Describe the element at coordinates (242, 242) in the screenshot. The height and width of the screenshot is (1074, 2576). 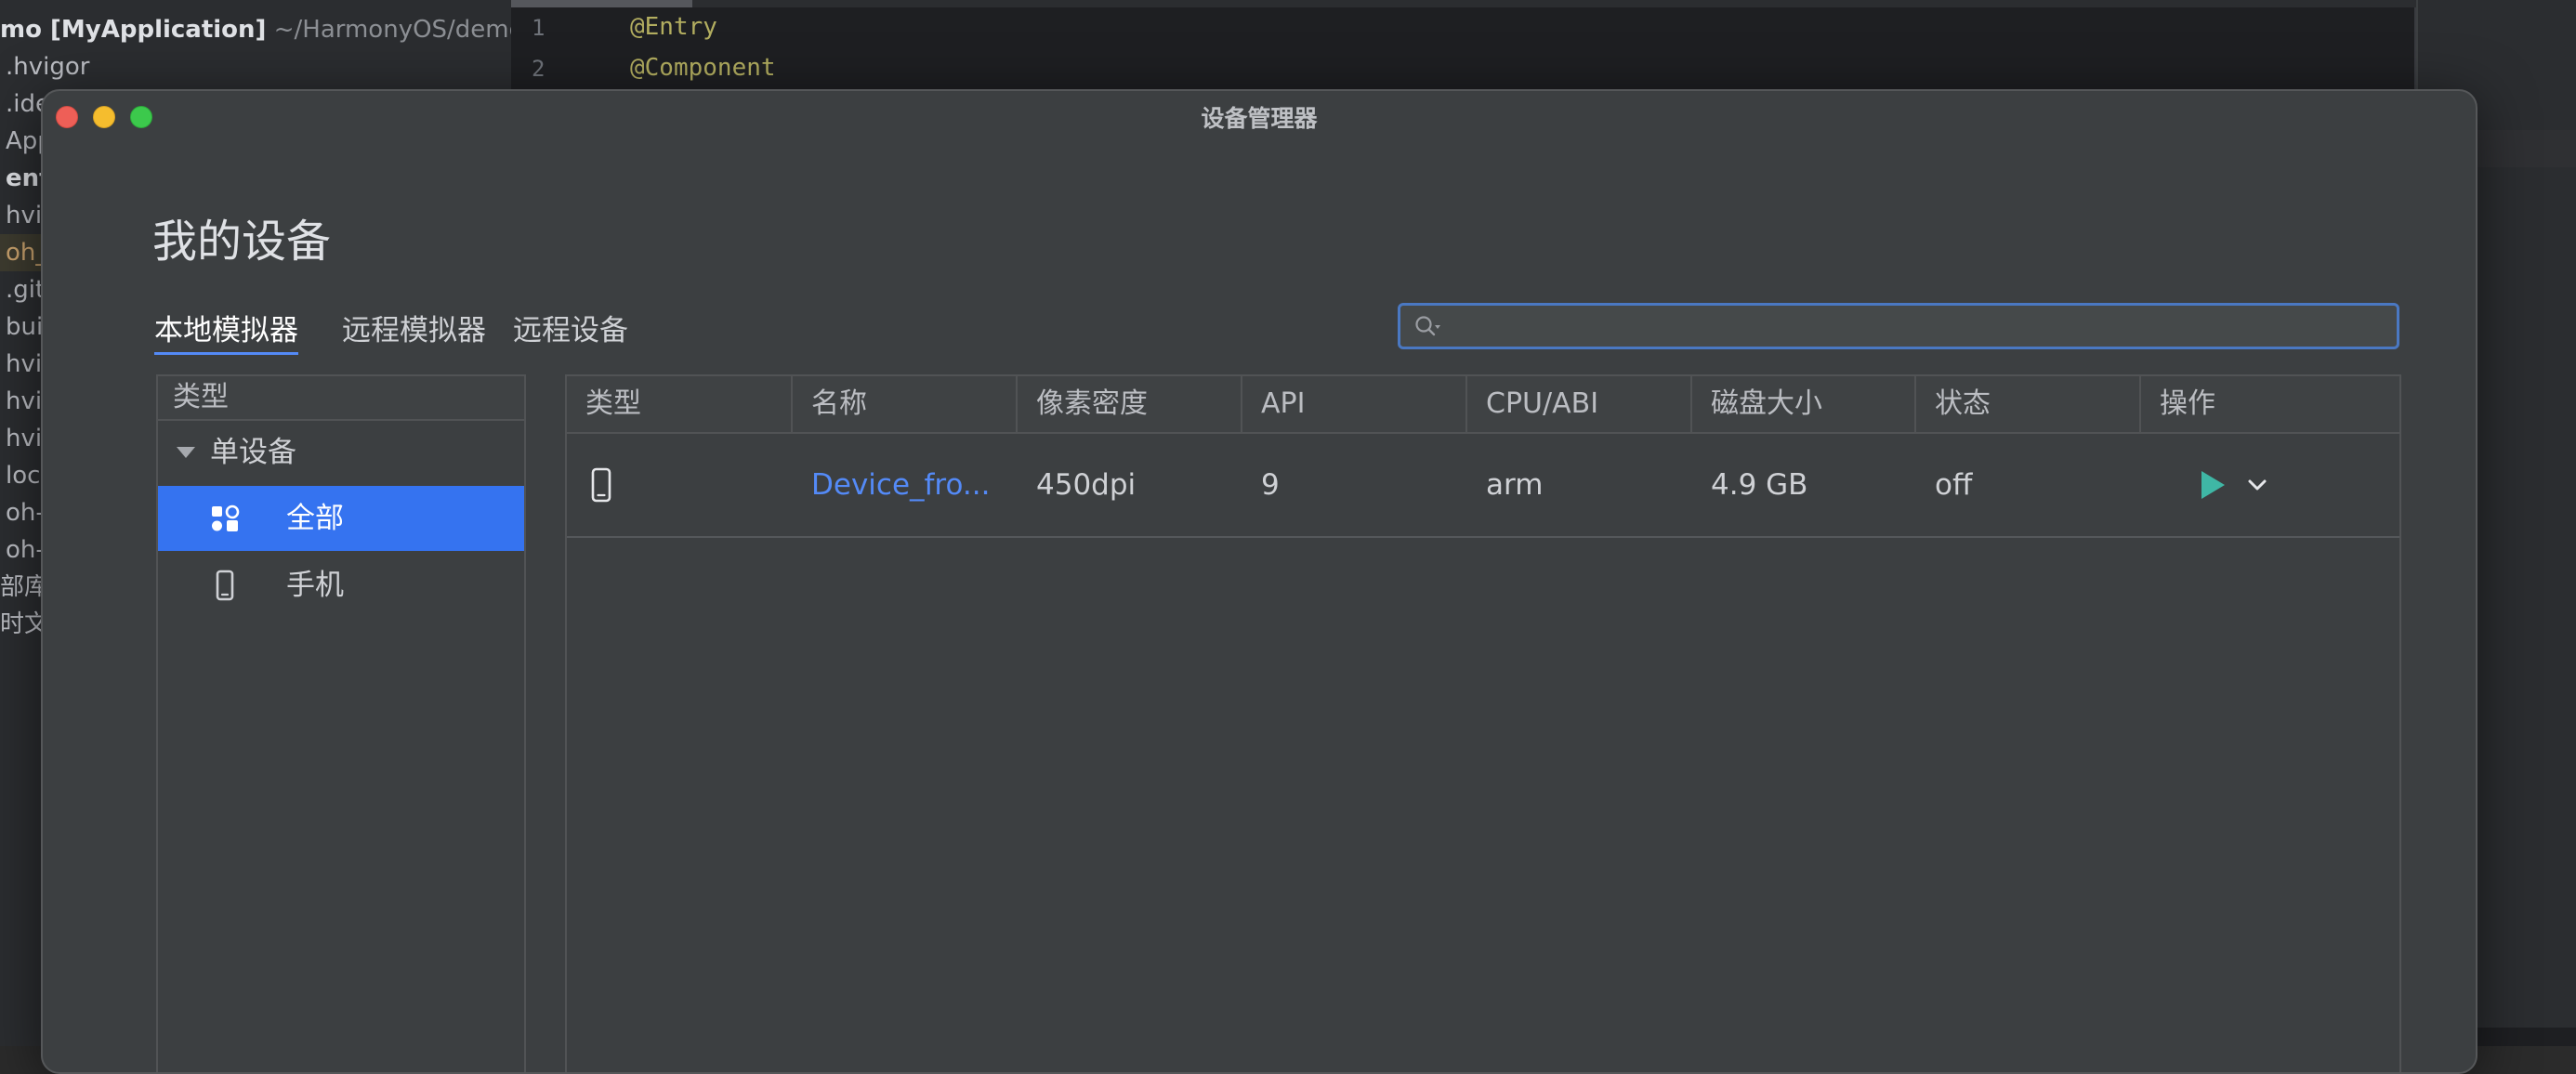
I see `page-title: 我的设备` at that location.